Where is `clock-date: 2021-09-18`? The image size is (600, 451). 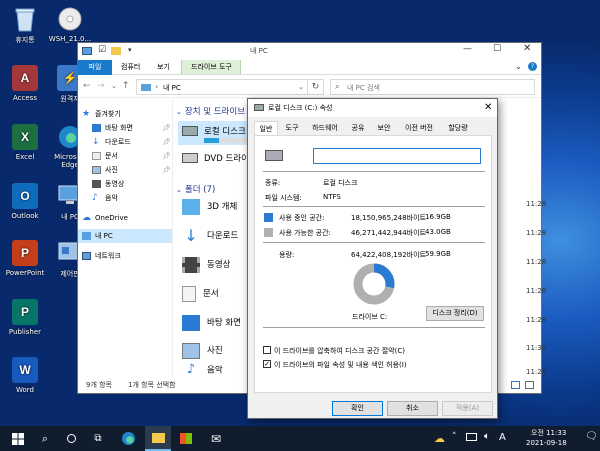 clock-date: 2021-09-18 is located at coordinates (546, 443).